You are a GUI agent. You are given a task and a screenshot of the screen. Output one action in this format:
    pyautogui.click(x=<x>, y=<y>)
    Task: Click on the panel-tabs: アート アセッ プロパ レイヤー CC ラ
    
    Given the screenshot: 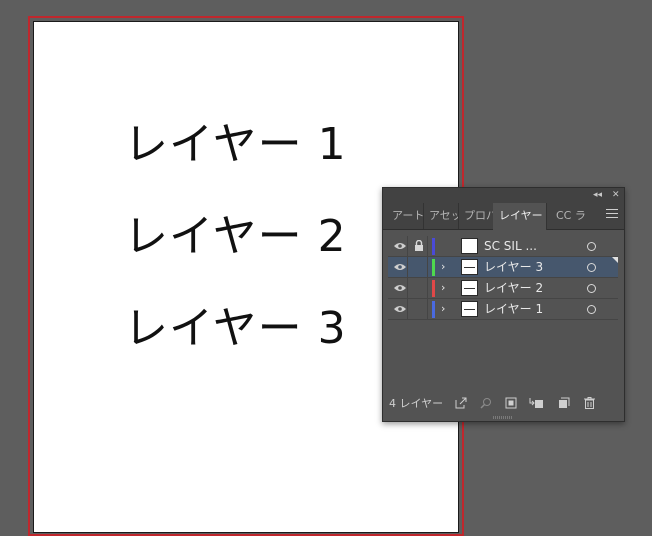 What is the action you would take?
    pyautogui.click(x=503, y=216)
    